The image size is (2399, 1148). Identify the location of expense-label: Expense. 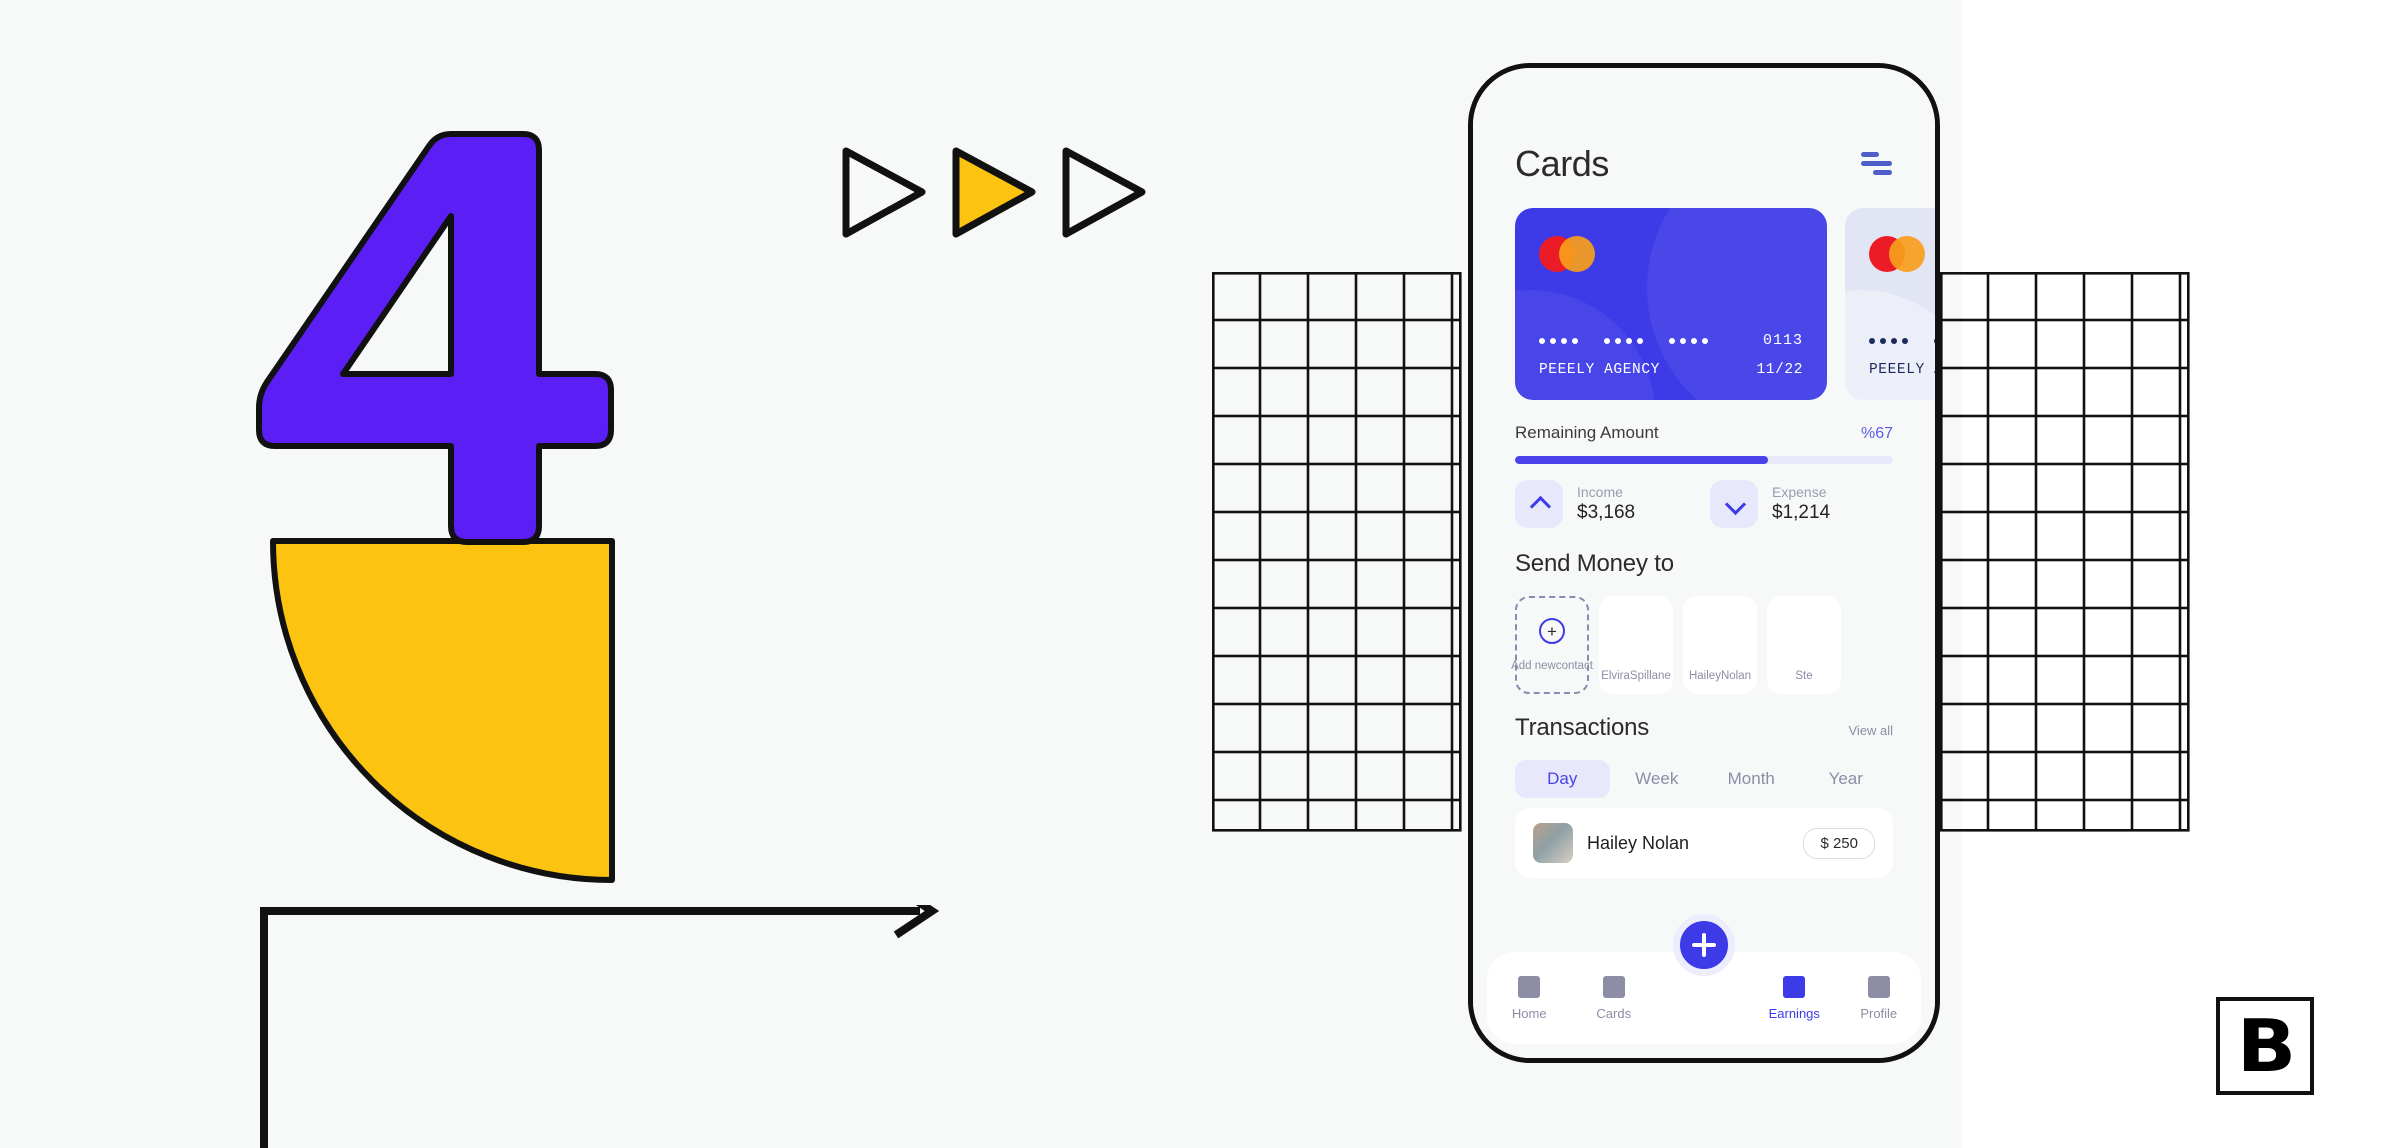
(1799, 492).